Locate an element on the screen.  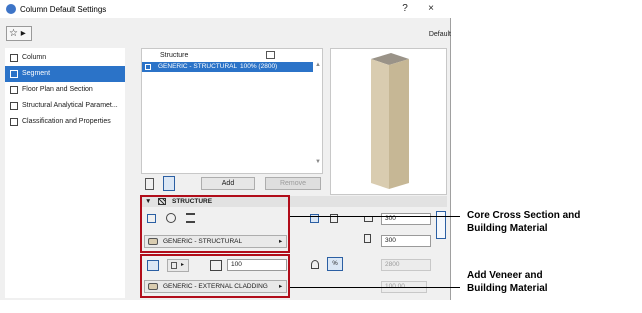
veneer-thickness-icon is located at coordinates (216, 265).